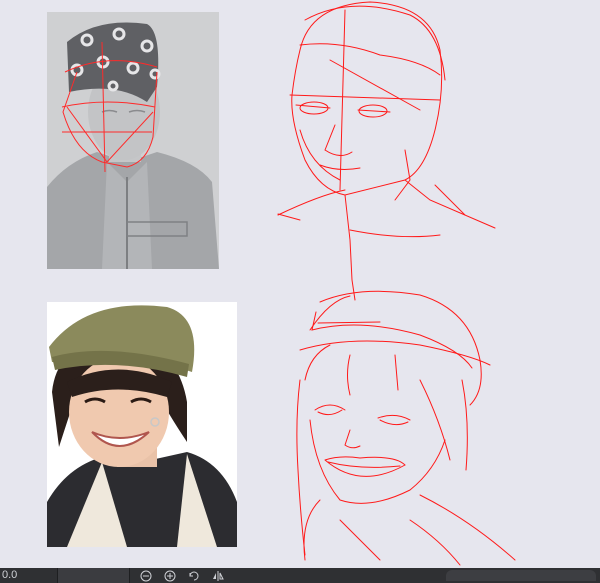 The image size is (600, 583). Describe the element at coordinates (521, 575) in the screenshot. I see `scrollbar-horizontal` at that location.